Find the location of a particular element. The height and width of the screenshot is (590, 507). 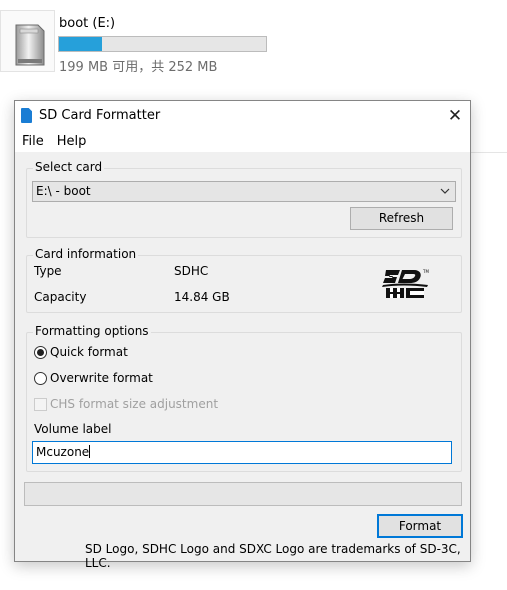

radio-unchecked-icon is located at coordinates (40, 378).